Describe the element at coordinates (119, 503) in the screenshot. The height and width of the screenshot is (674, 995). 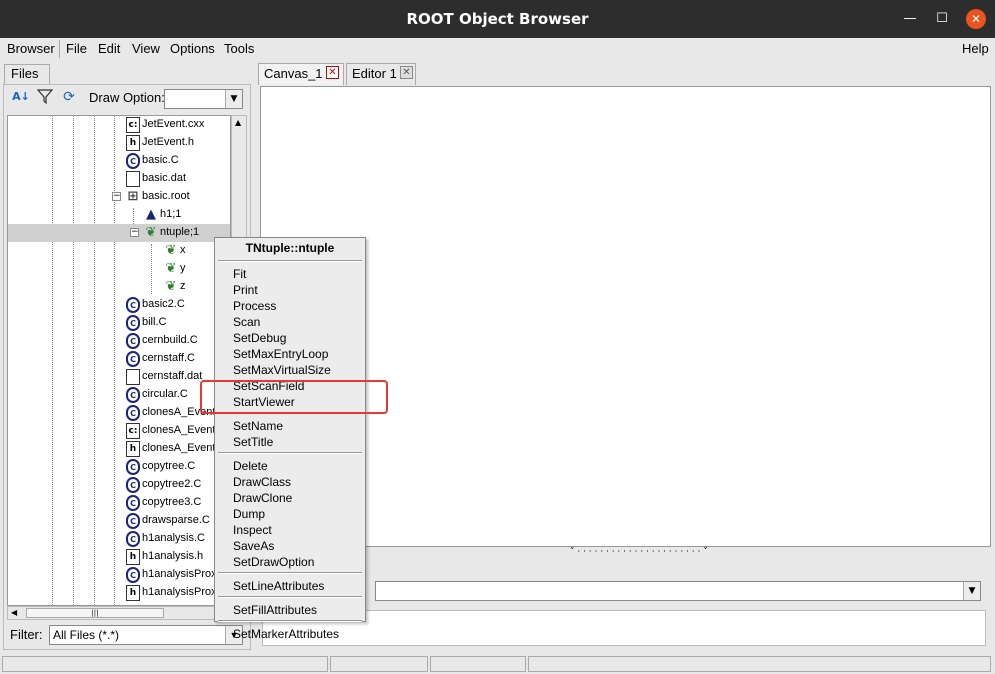
I see `tree-row: Ccopytree3.C` at that location.